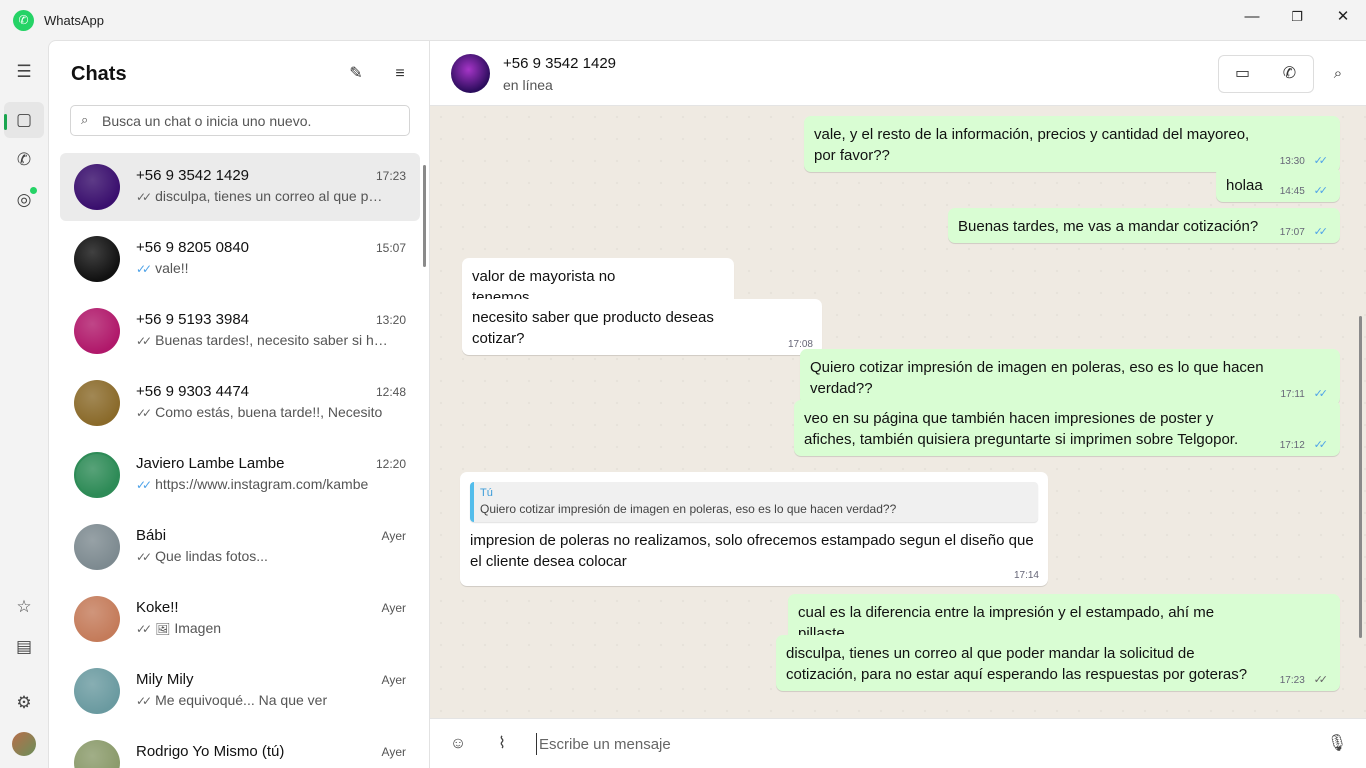  I want to click on chat-name: +56 9 3542 1429, so click(193, 175).